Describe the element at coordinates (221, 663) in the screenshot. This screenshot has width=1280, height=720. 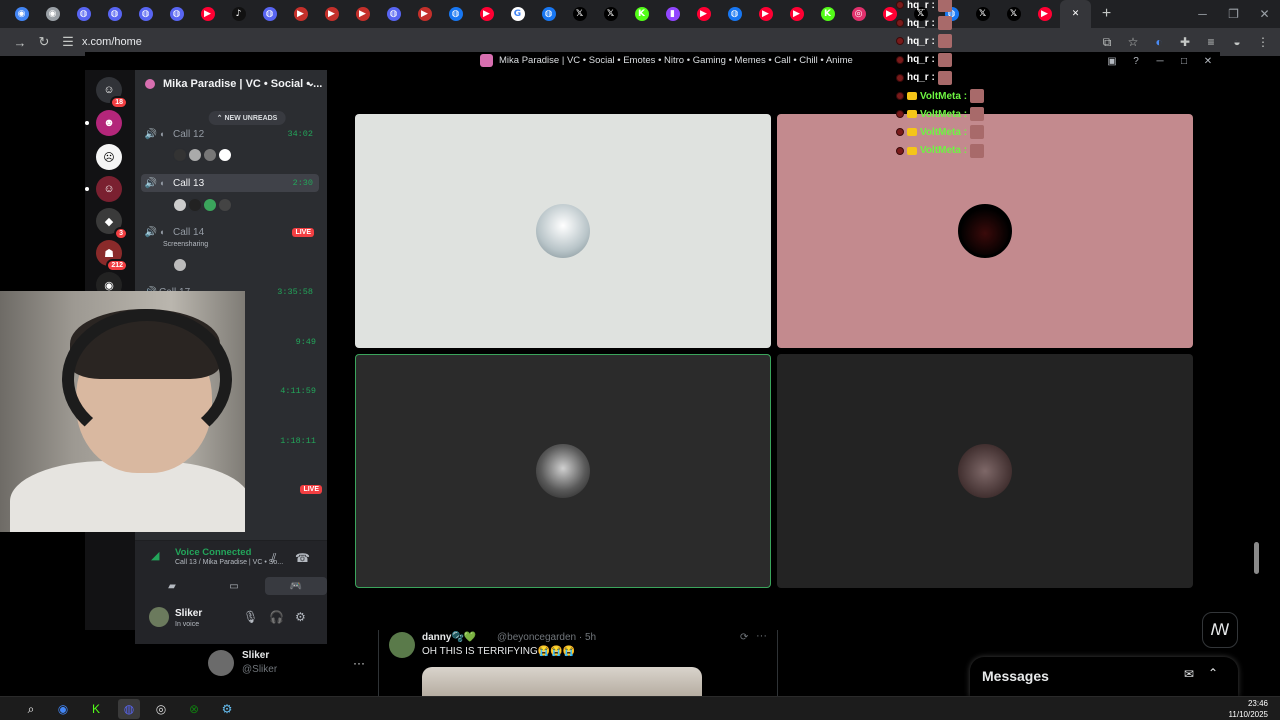
I see `x-profile-avatar` at that location.